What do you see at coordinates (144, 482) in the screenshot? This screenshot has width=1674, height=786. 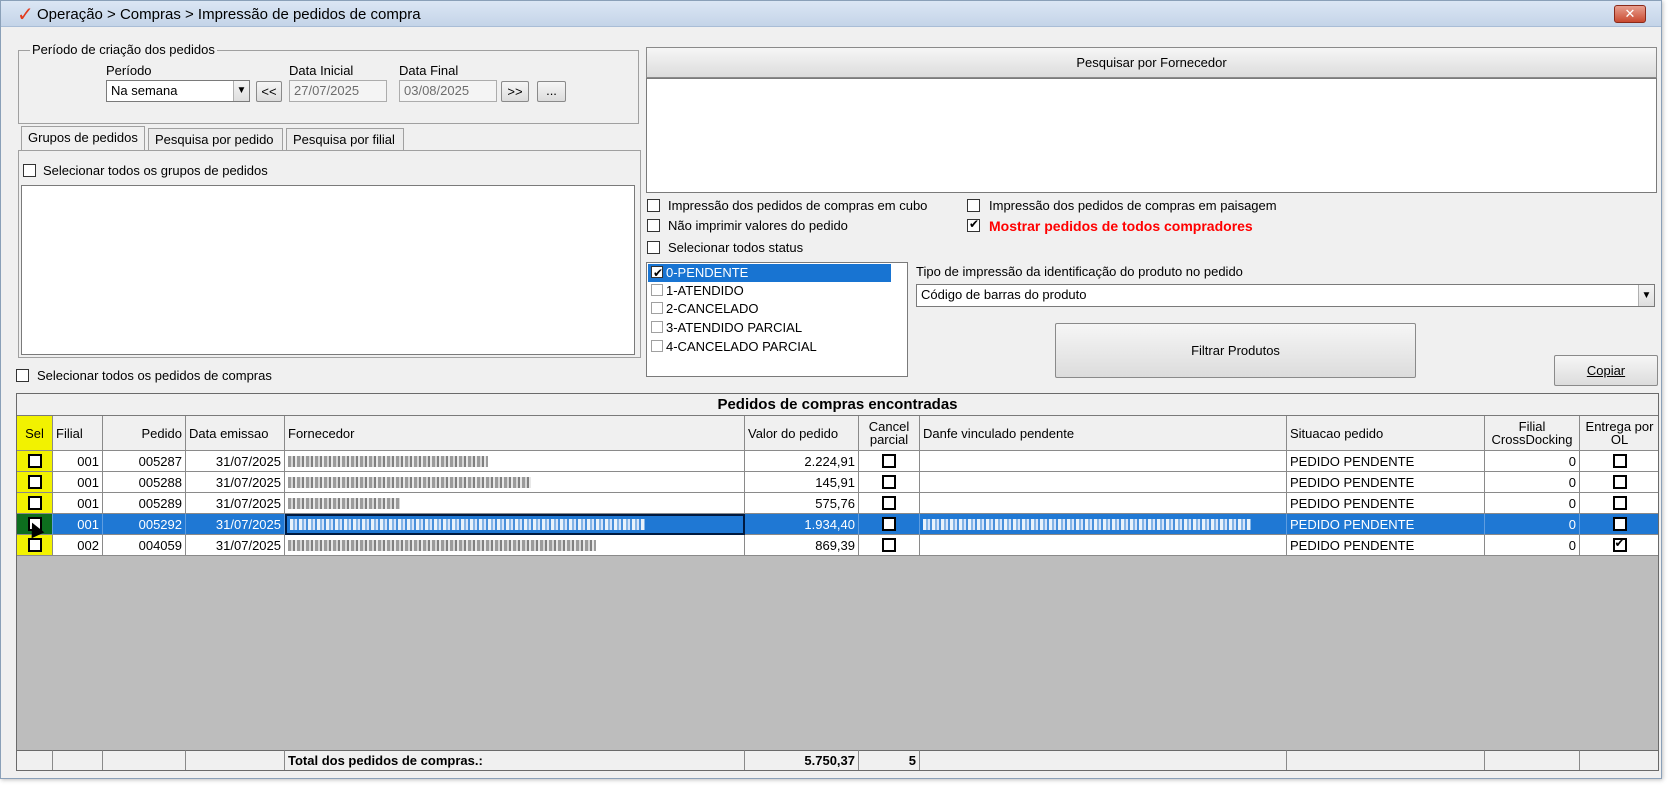 I see `row-pedido: 005288` at bounding box center [144, 482].